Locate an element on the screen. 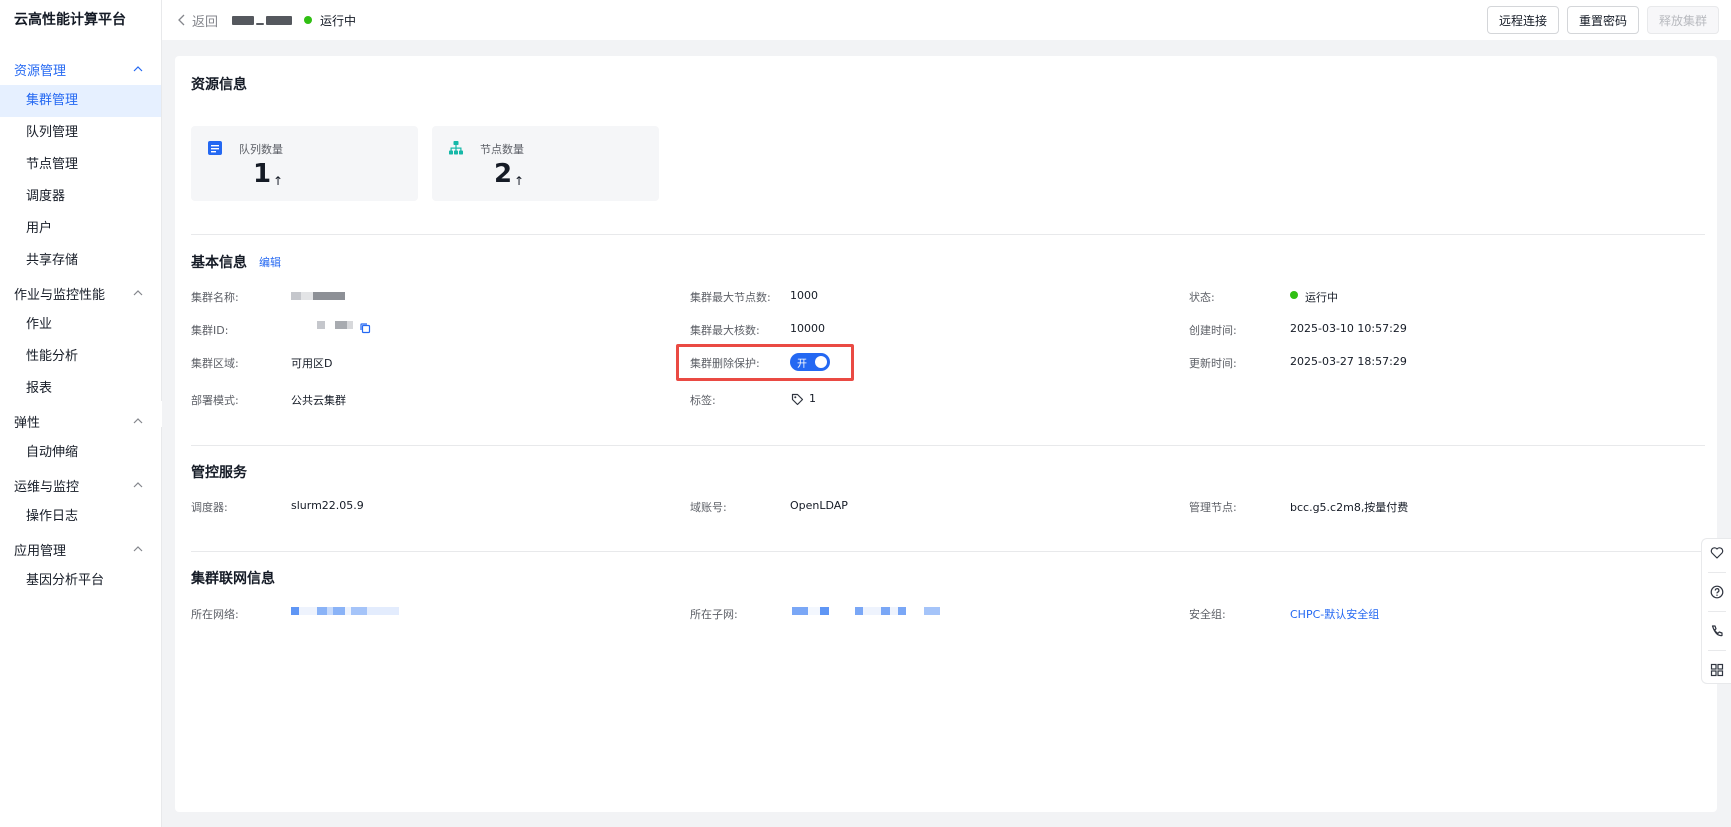 The height and width of the screenshot is (827, 1731). nav-group-label: 应用管理 is located at coordinates (40, 551).